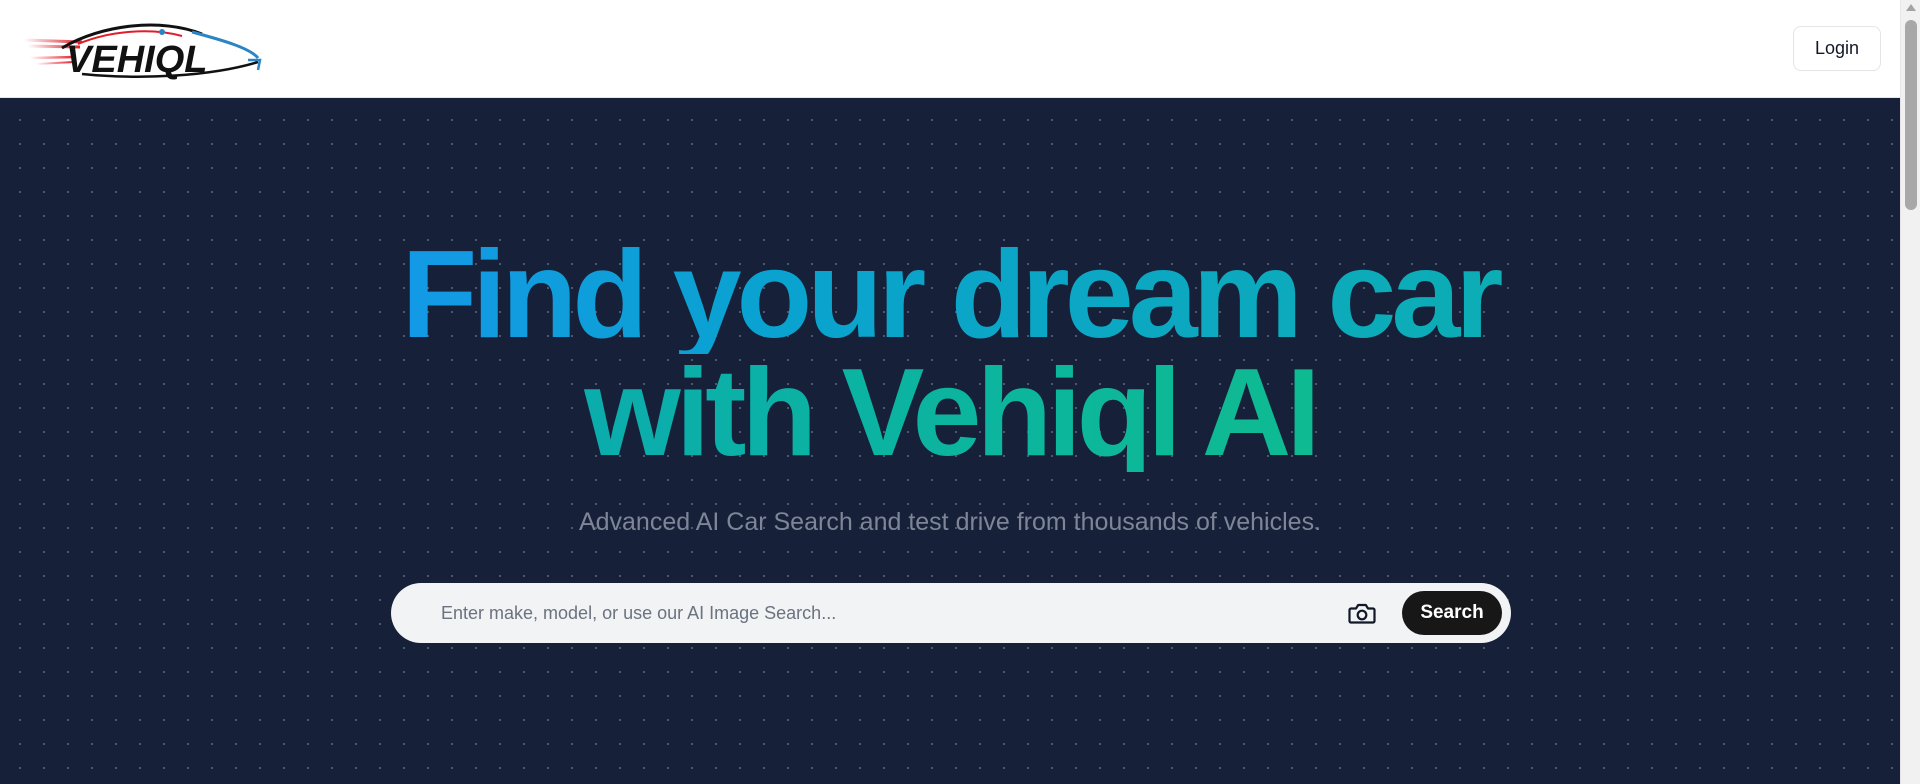 This screenshot has width=1920, height=784. Describe the element at coordinates (1911, 115) in the screenshot. I see `scrollbar-thumb` at that location.